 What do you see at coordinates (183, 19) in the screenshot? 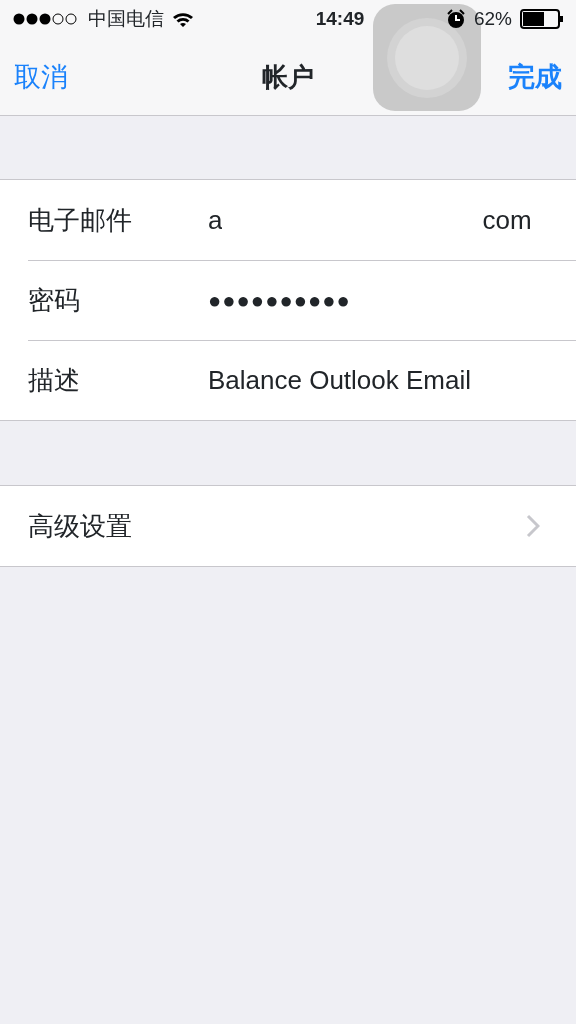
I see `wifi-icon` at bounding box center [183, 19].